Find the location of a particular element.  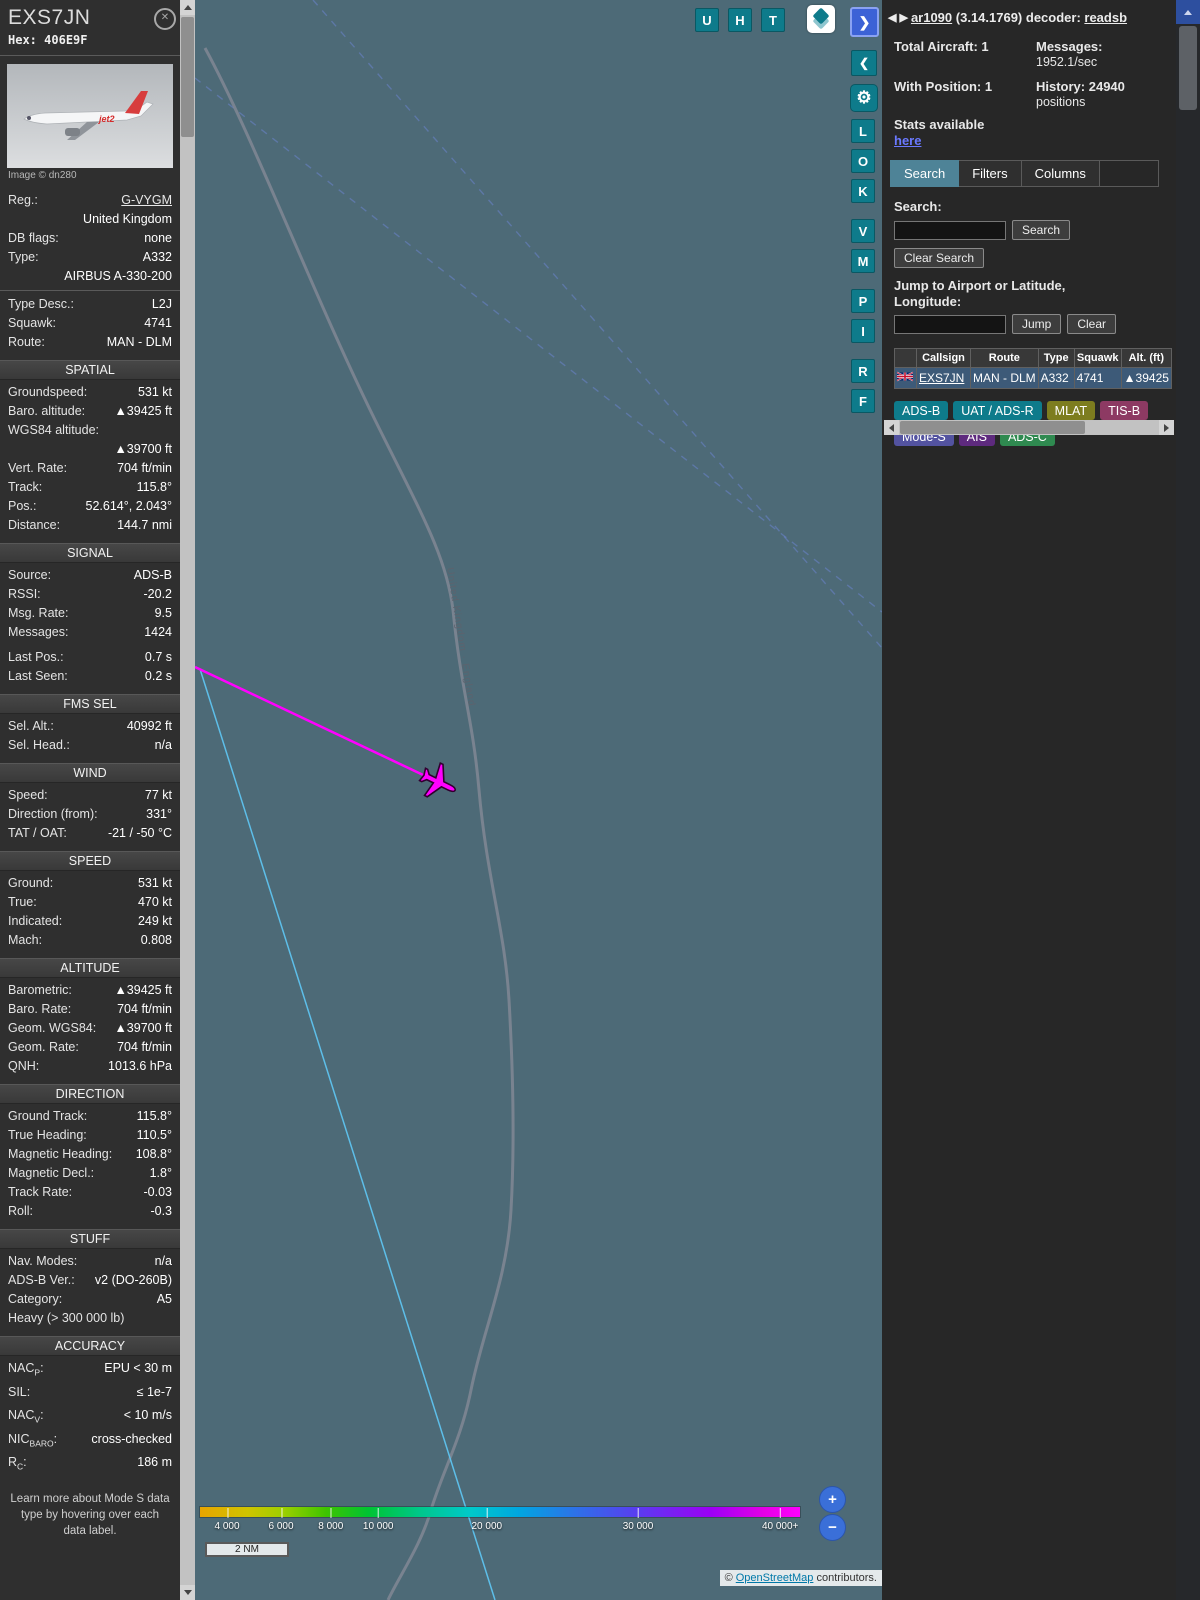

search-input is located at coordinates (950, 230).